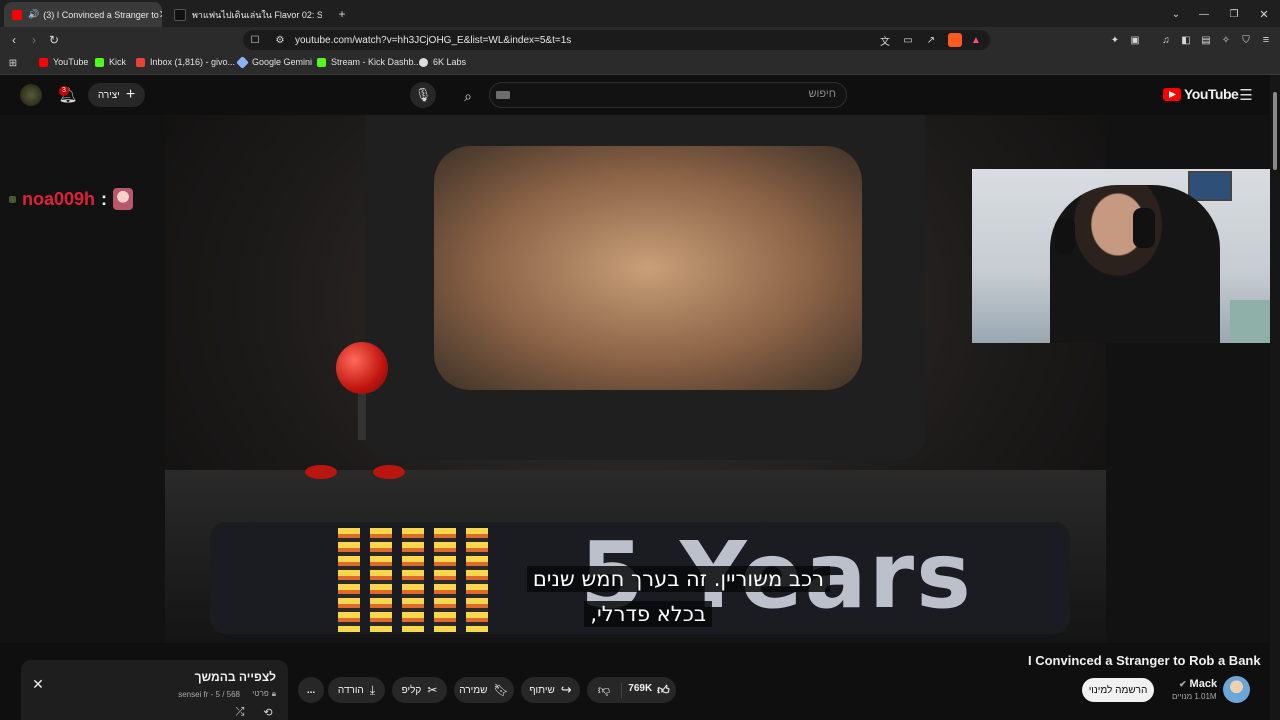  I want to click on close-tab-icon: ✕, so click(160, 14).